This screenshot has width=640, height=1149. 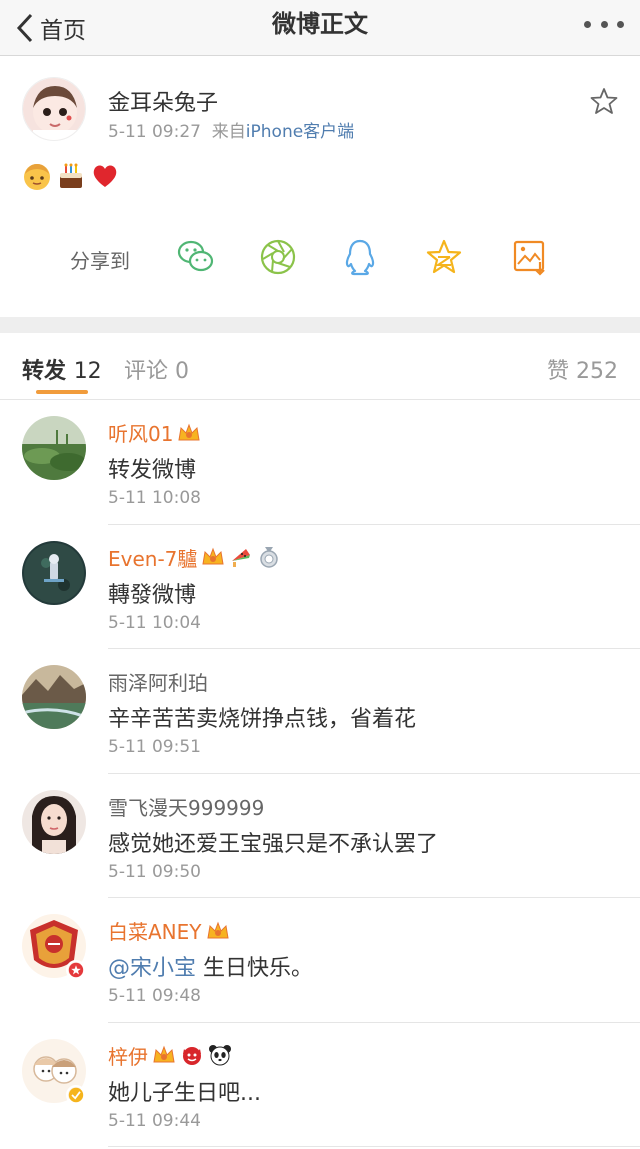 I want to click on repost-author-name: 听风01, so click(x=141, y=434).